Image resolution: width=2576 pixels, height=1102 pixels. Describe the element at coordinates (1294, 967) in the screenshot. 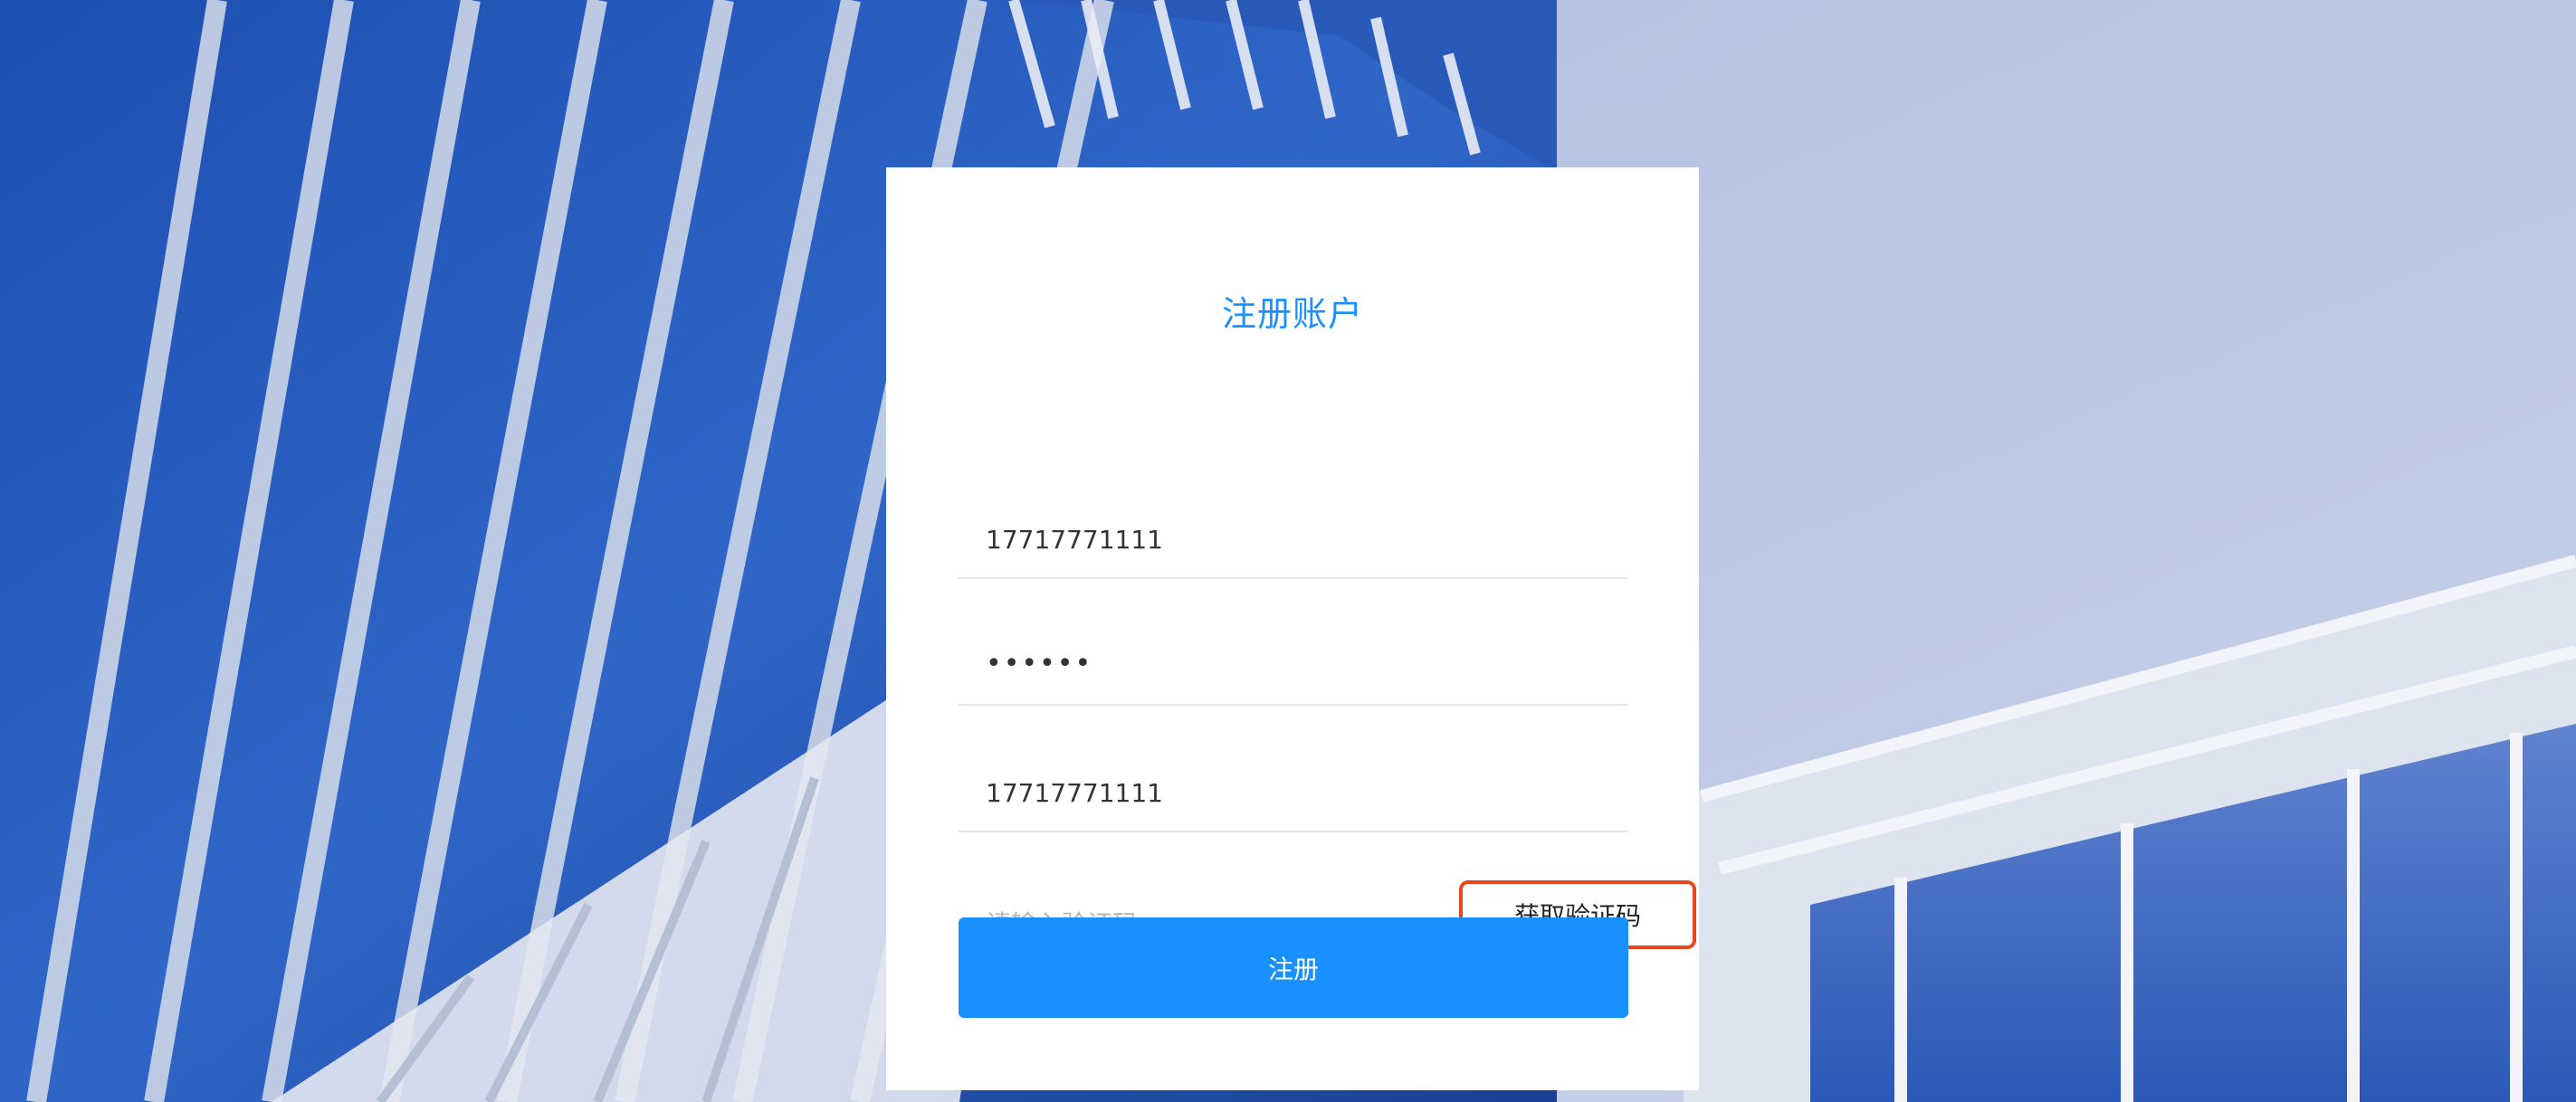

I see `register-button: 注册` at that location.